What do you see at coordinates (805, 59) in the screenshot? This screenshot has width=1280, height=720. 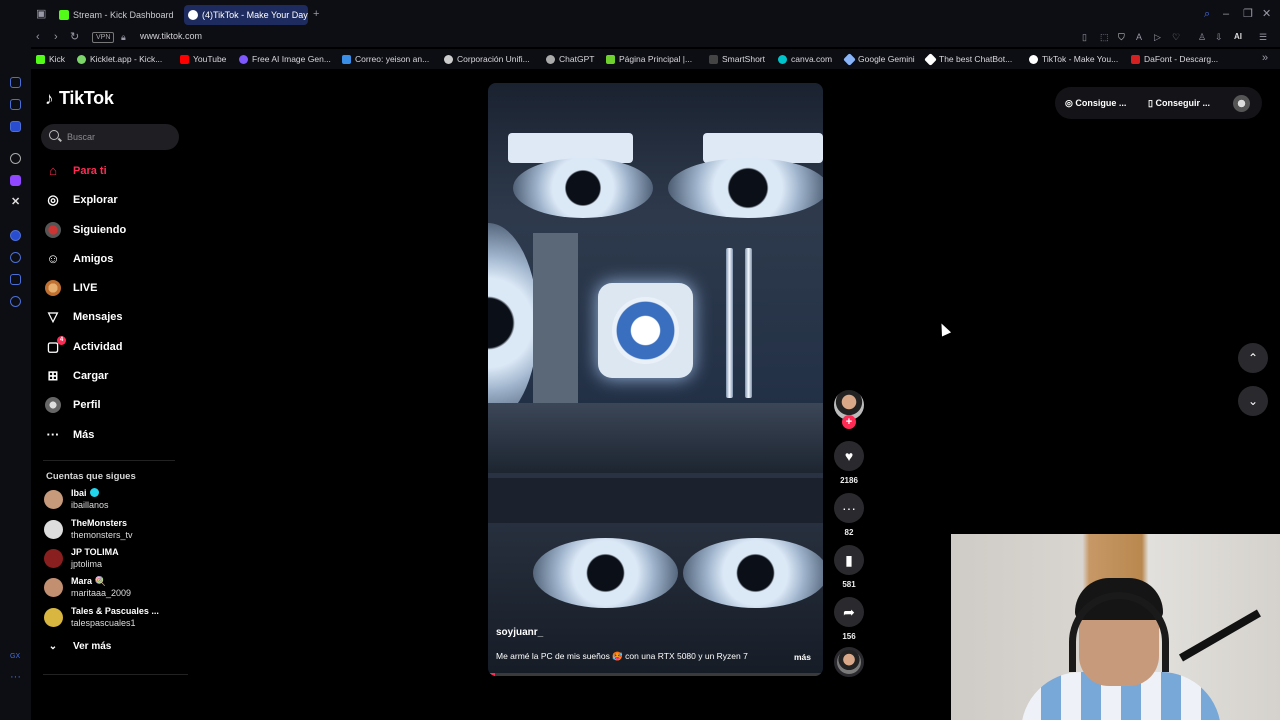 I see `bookmark-item: canva.com` at bounding box center [805, 59].